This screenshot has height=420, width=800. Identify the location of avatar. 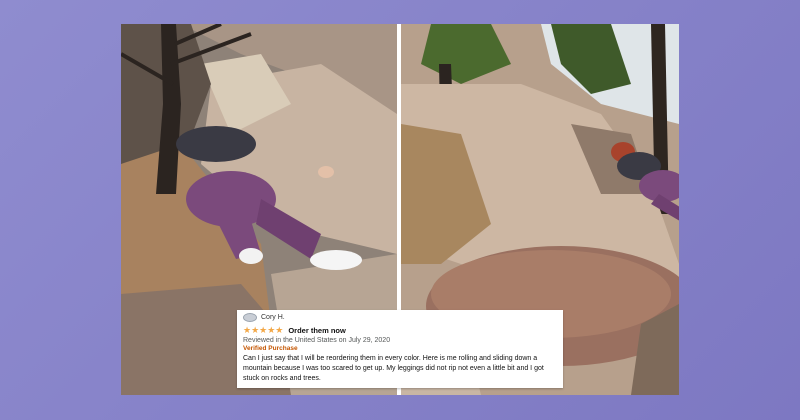
(250, 317).